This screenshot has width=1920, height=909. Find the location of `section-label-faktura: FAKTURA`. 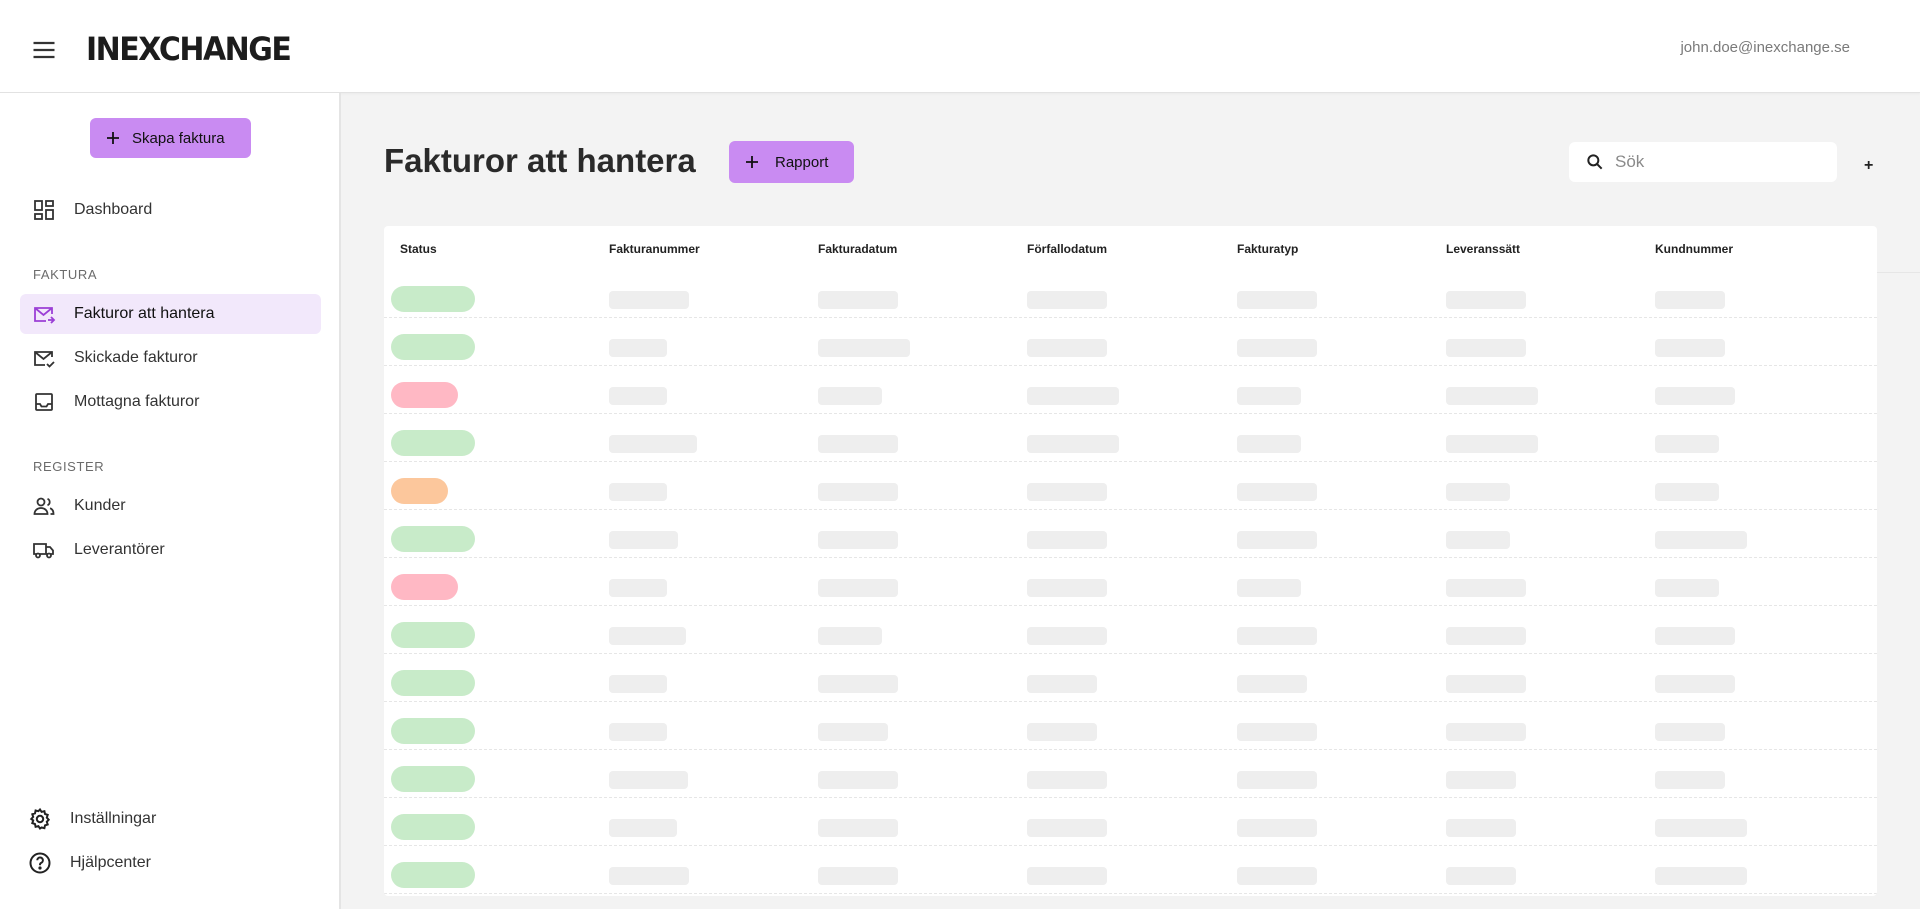

section-label-faktura: FAKTURA is located at coordinates (65, 274).